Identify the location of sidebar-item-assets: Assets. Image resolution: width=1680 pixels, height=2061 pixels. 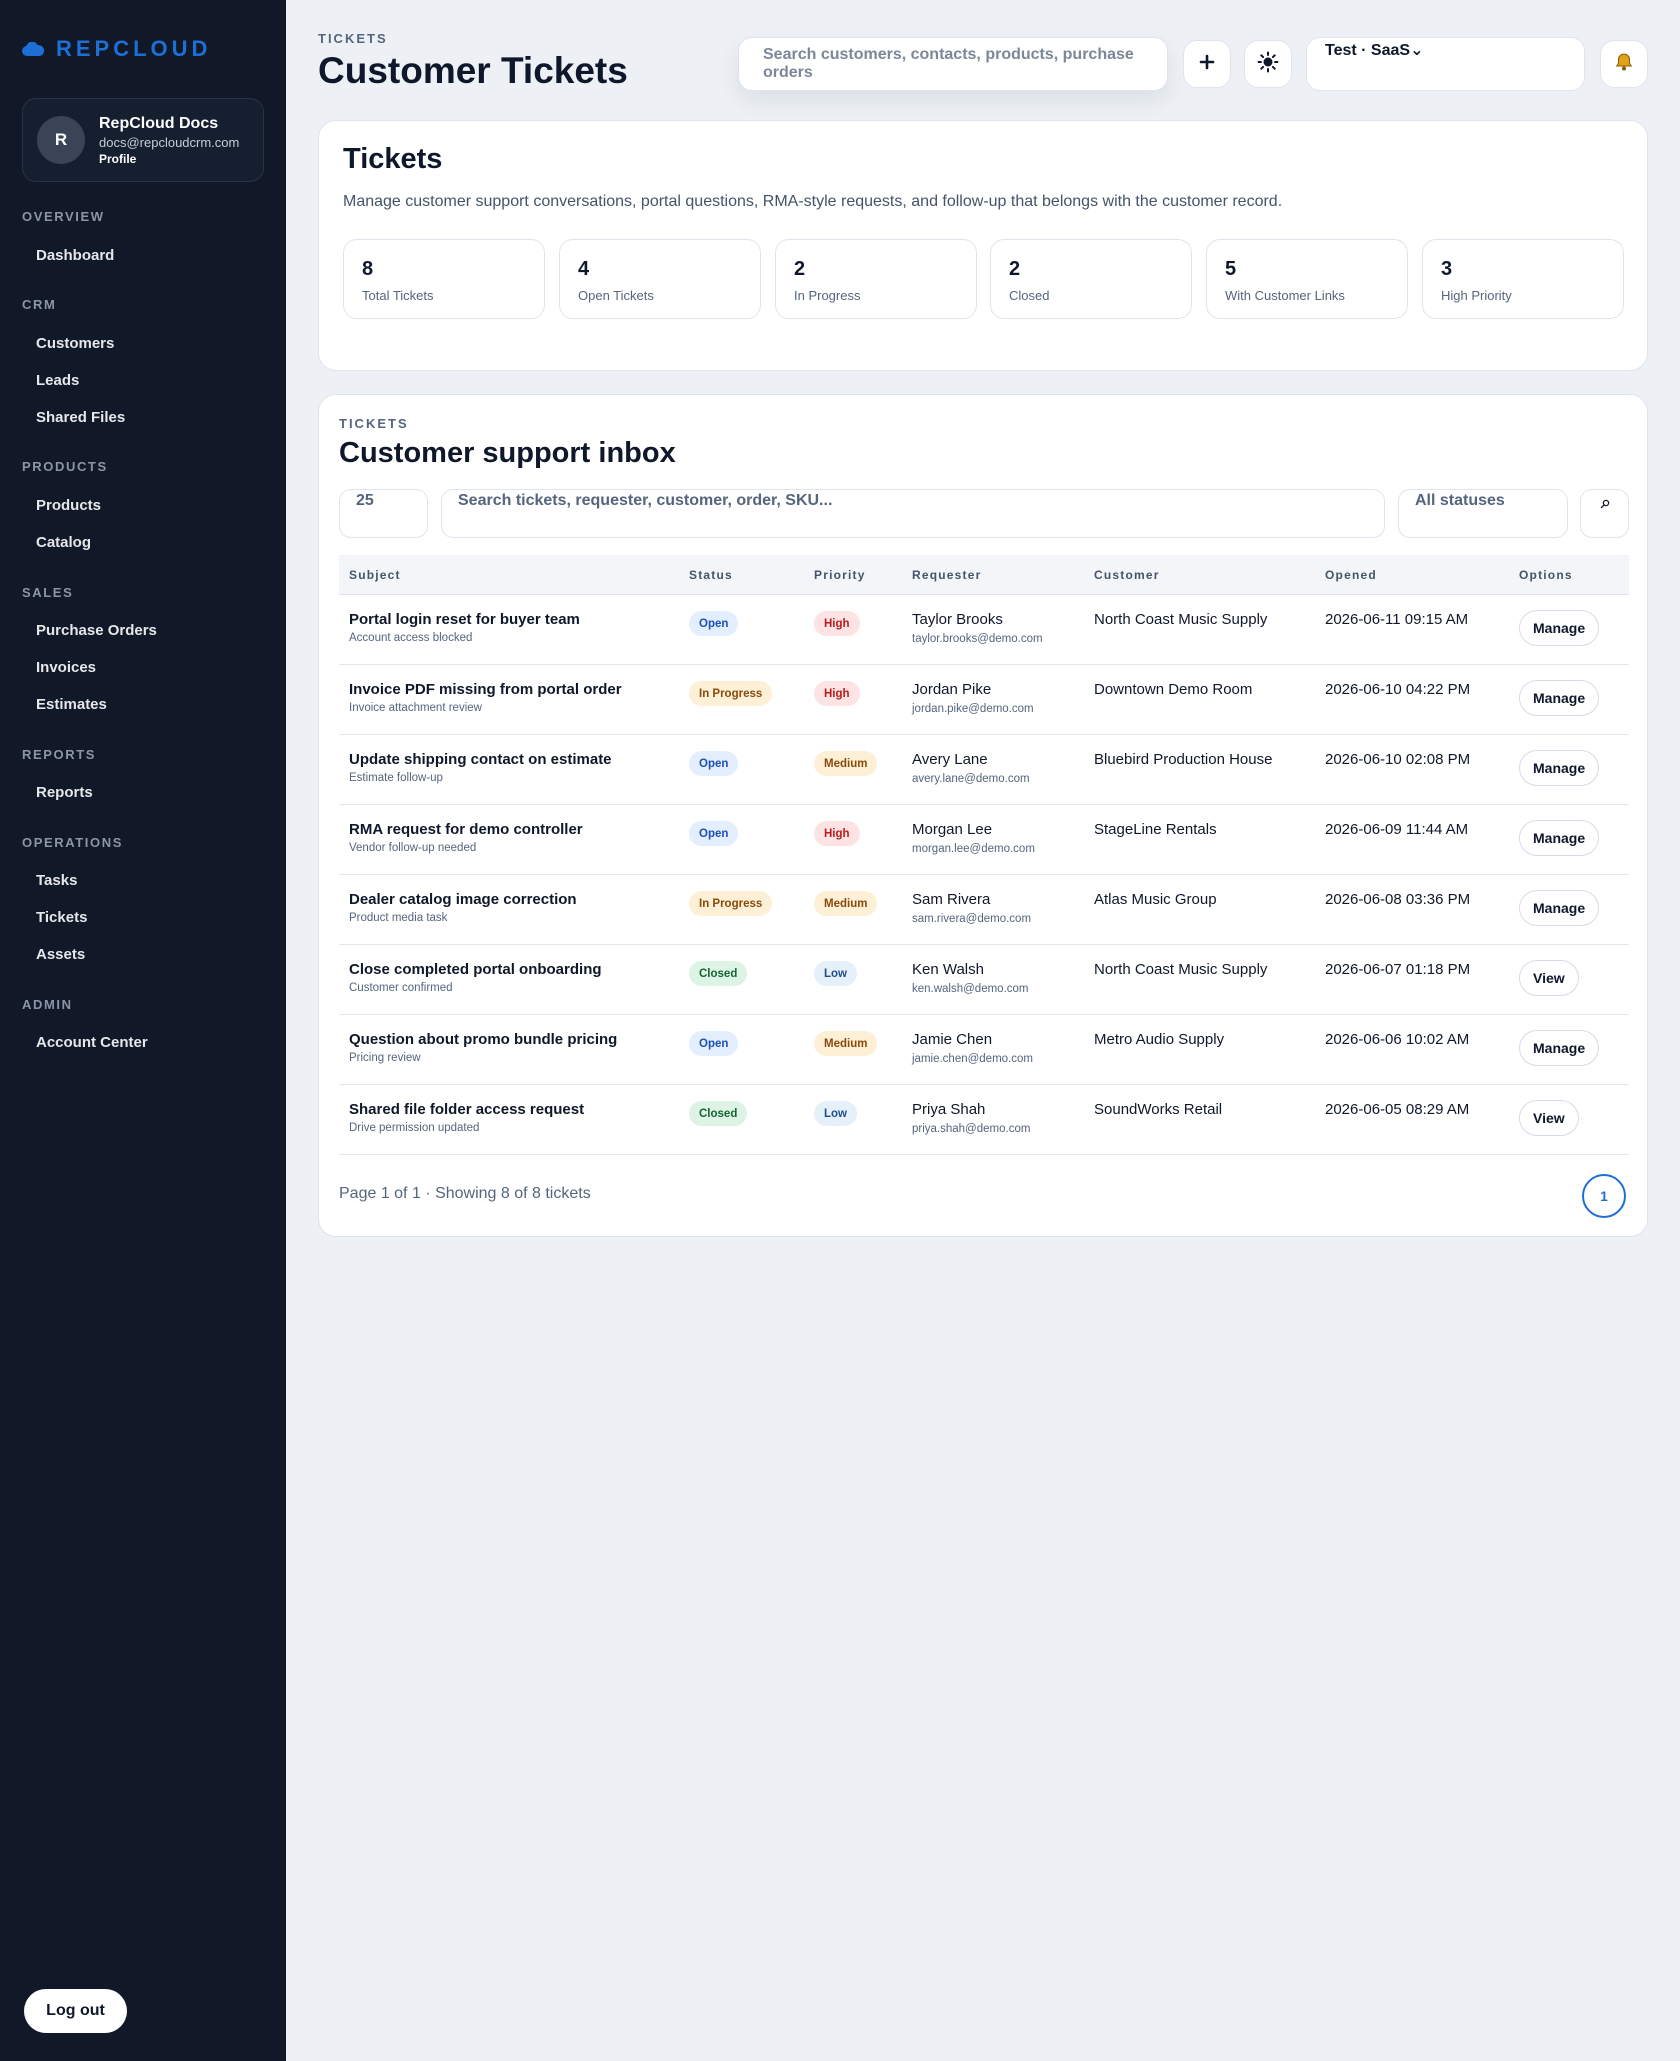
(60, 954).